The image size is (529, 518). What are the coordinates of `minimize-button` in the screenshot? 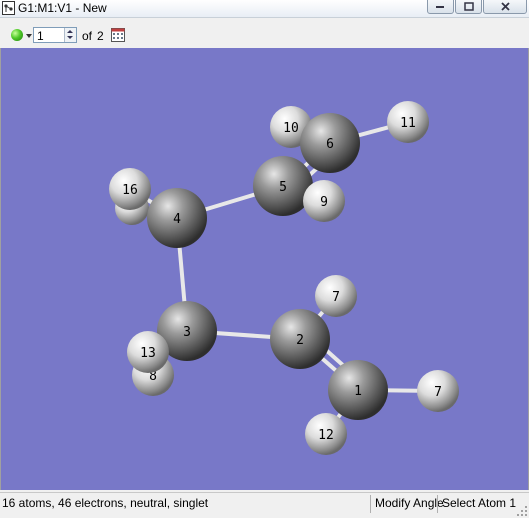 It's located at (440, 7).